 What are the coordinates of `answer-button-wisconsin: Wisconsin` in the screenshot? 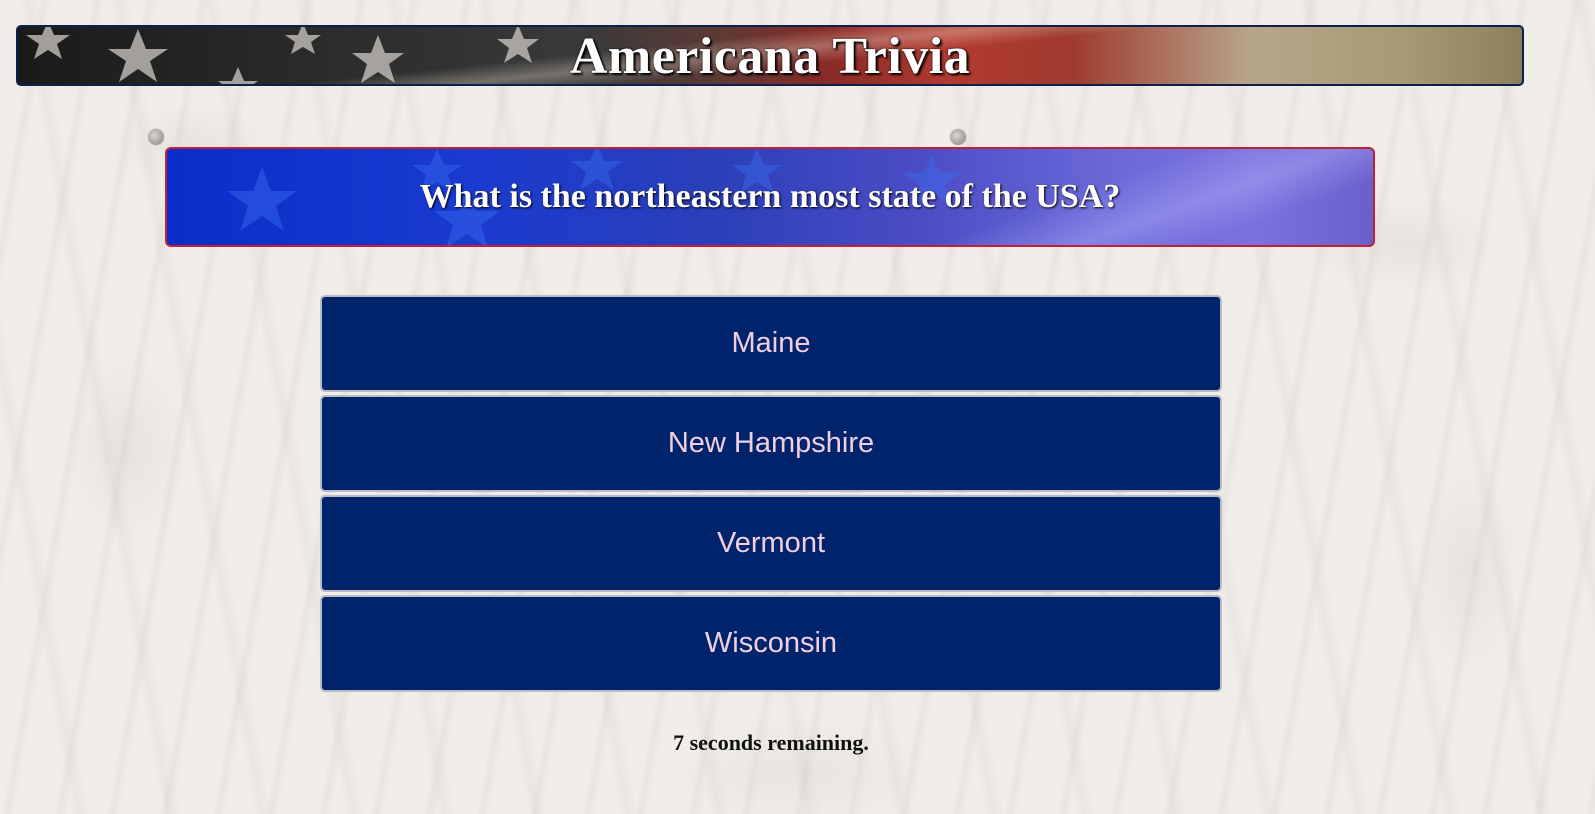 It's located at (771, 643).